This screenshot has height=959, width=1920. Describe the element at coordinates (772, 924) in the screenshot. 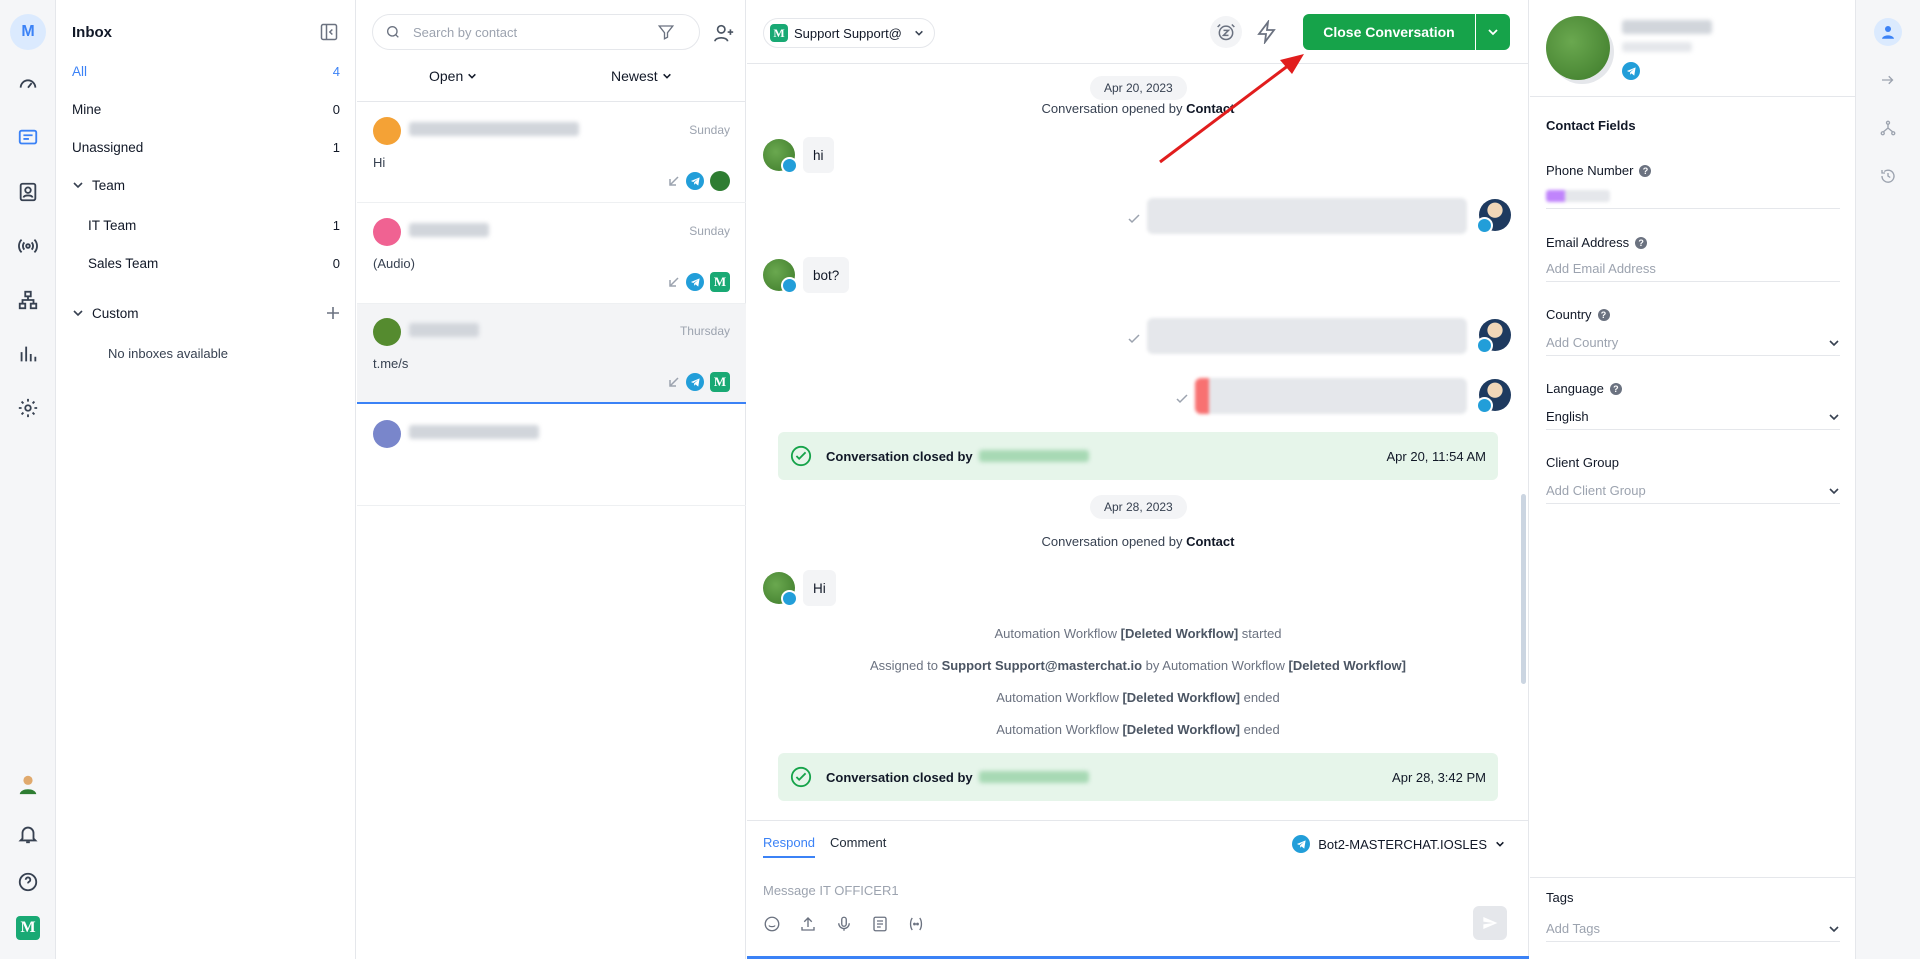

I see `emoji-icon` at that location.